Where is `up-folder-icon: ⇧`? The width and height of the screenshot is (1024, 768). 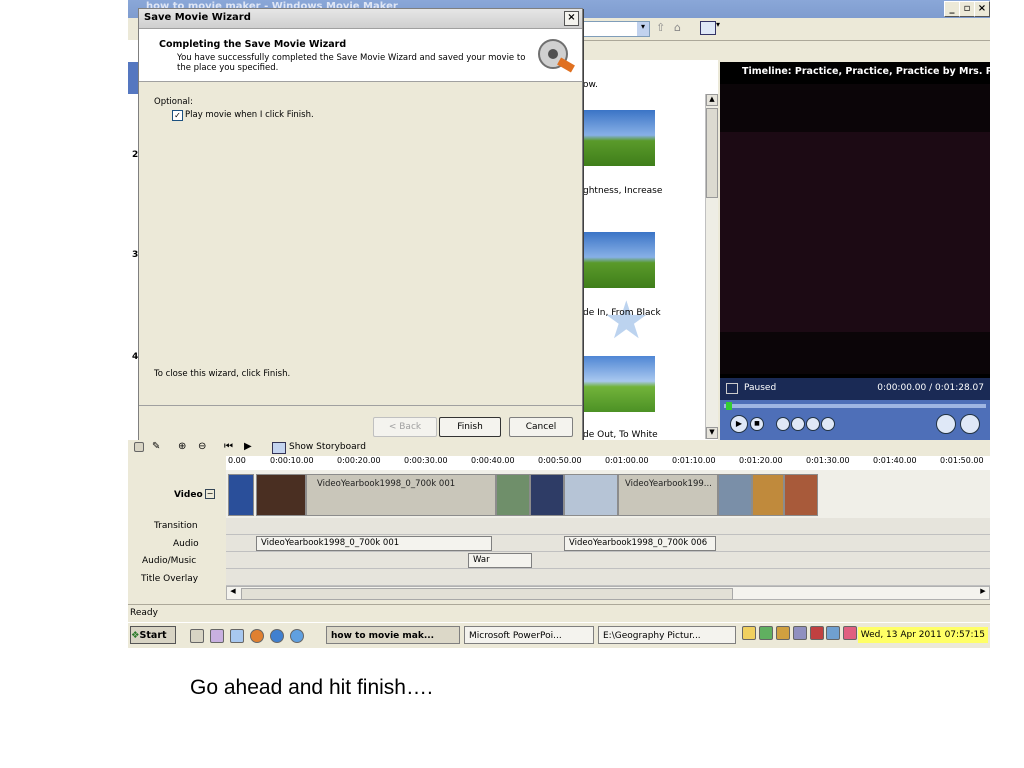 up-folder-icon: ⇧ is located at coordinates (660, 27).